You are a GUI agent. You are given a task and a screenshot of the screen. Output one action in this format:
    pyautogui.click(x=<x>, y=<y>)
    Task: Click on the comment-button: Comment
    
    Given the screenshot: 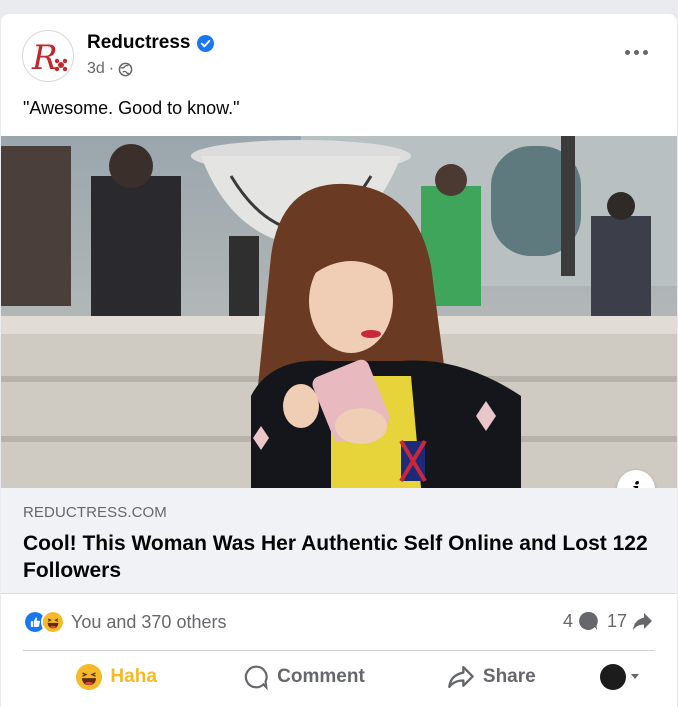 What is the action you would take?
    pyautogui.click(x=303, y=677)
    